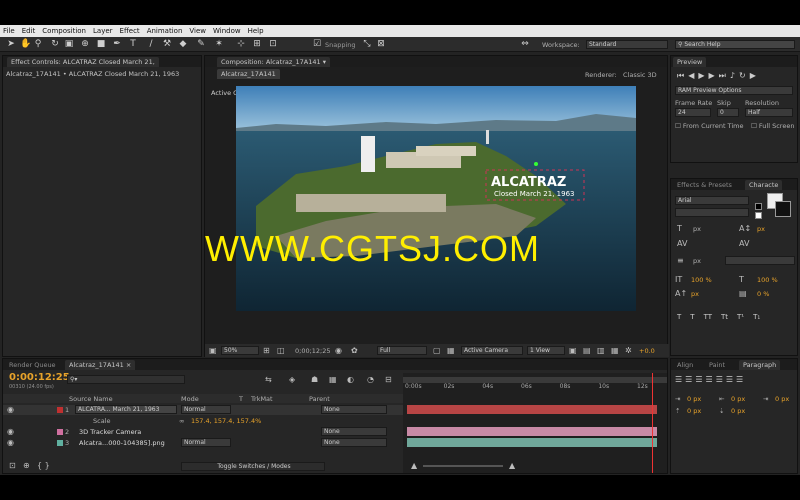  What do you see at coordinates (367, 44) in the screenshot?
I see `snap-edges-icon: ⤡` at bounding box center [367, 44].